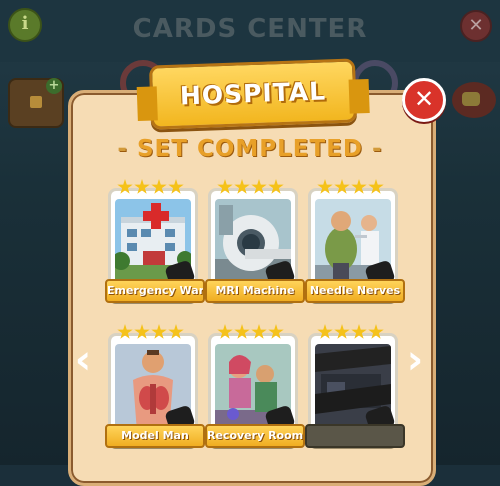 The width and height of the screenshot is (500, 486). Describe the element at coordinates (54, 86) in the screenshot. I see `plus-icon: +` at that location.